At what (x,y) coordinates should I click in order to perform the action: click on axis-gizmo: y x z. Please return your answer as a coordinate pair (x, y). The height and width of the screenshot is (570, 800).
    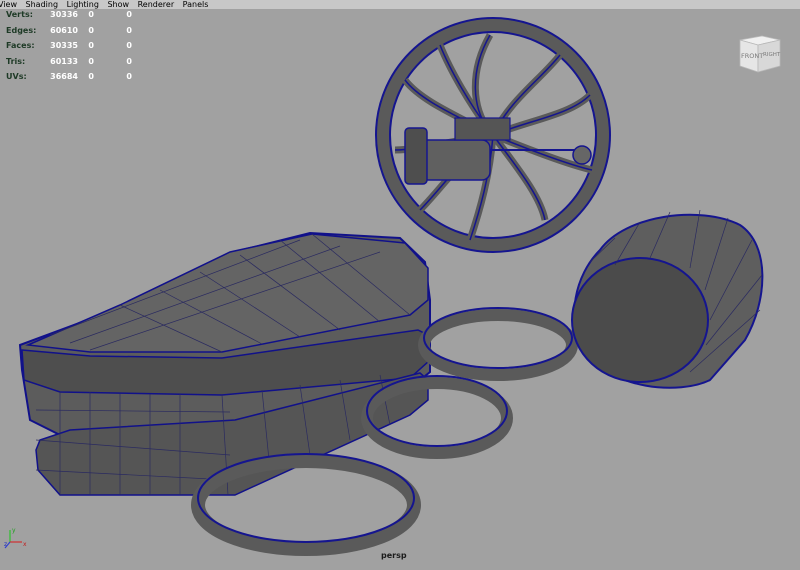
    Looking at the image, I should click on (15, 538).